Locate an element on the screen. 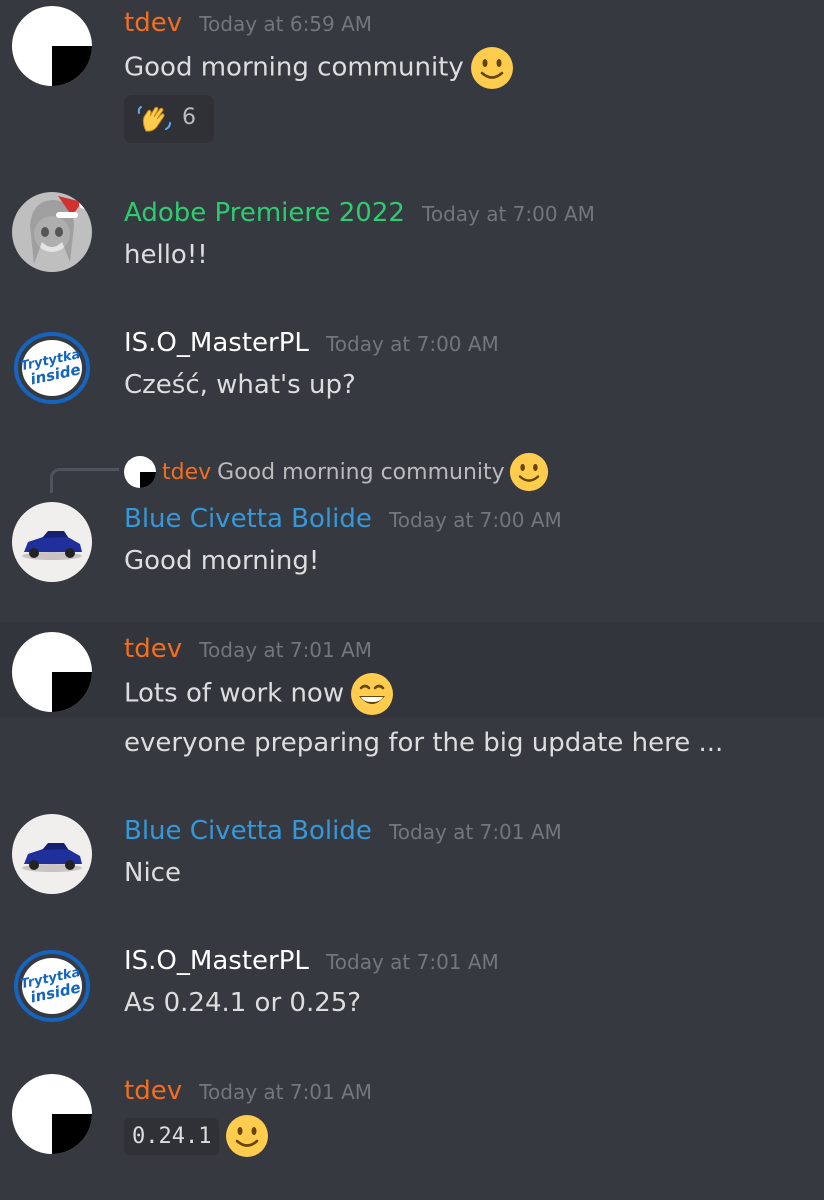 The width and height of the screenshot is (824, 1200). message-text: Lots of work now is located at coordinates (234, 693).